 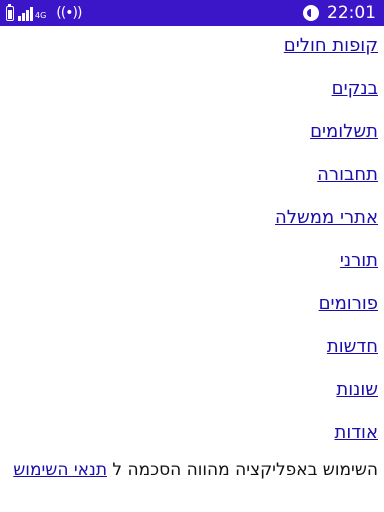 I want to click on menu-link-on-call: תורני, so click(x=192, y=262).